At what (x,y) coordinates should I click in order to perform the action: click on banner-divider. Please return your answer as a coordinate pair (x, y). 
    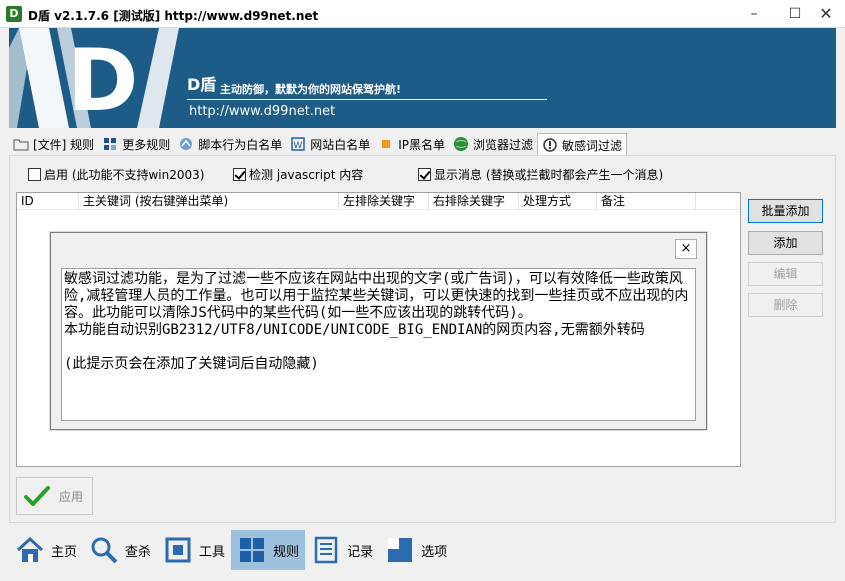
    Looking at the image, I should click on (367, 99).